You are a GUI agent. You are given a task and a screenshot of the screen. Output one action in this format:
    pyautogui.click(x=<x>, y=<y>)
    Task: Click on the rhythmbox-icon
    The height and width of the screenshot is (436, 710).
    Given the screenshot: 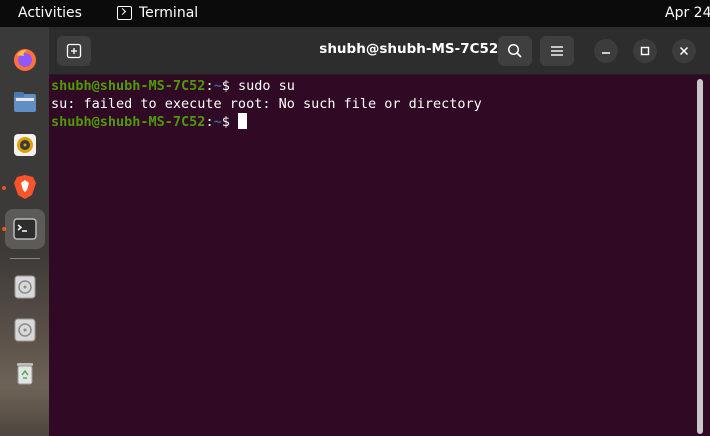 What is the action you would take?
    pyautogui.click(x=25, y=145)
    